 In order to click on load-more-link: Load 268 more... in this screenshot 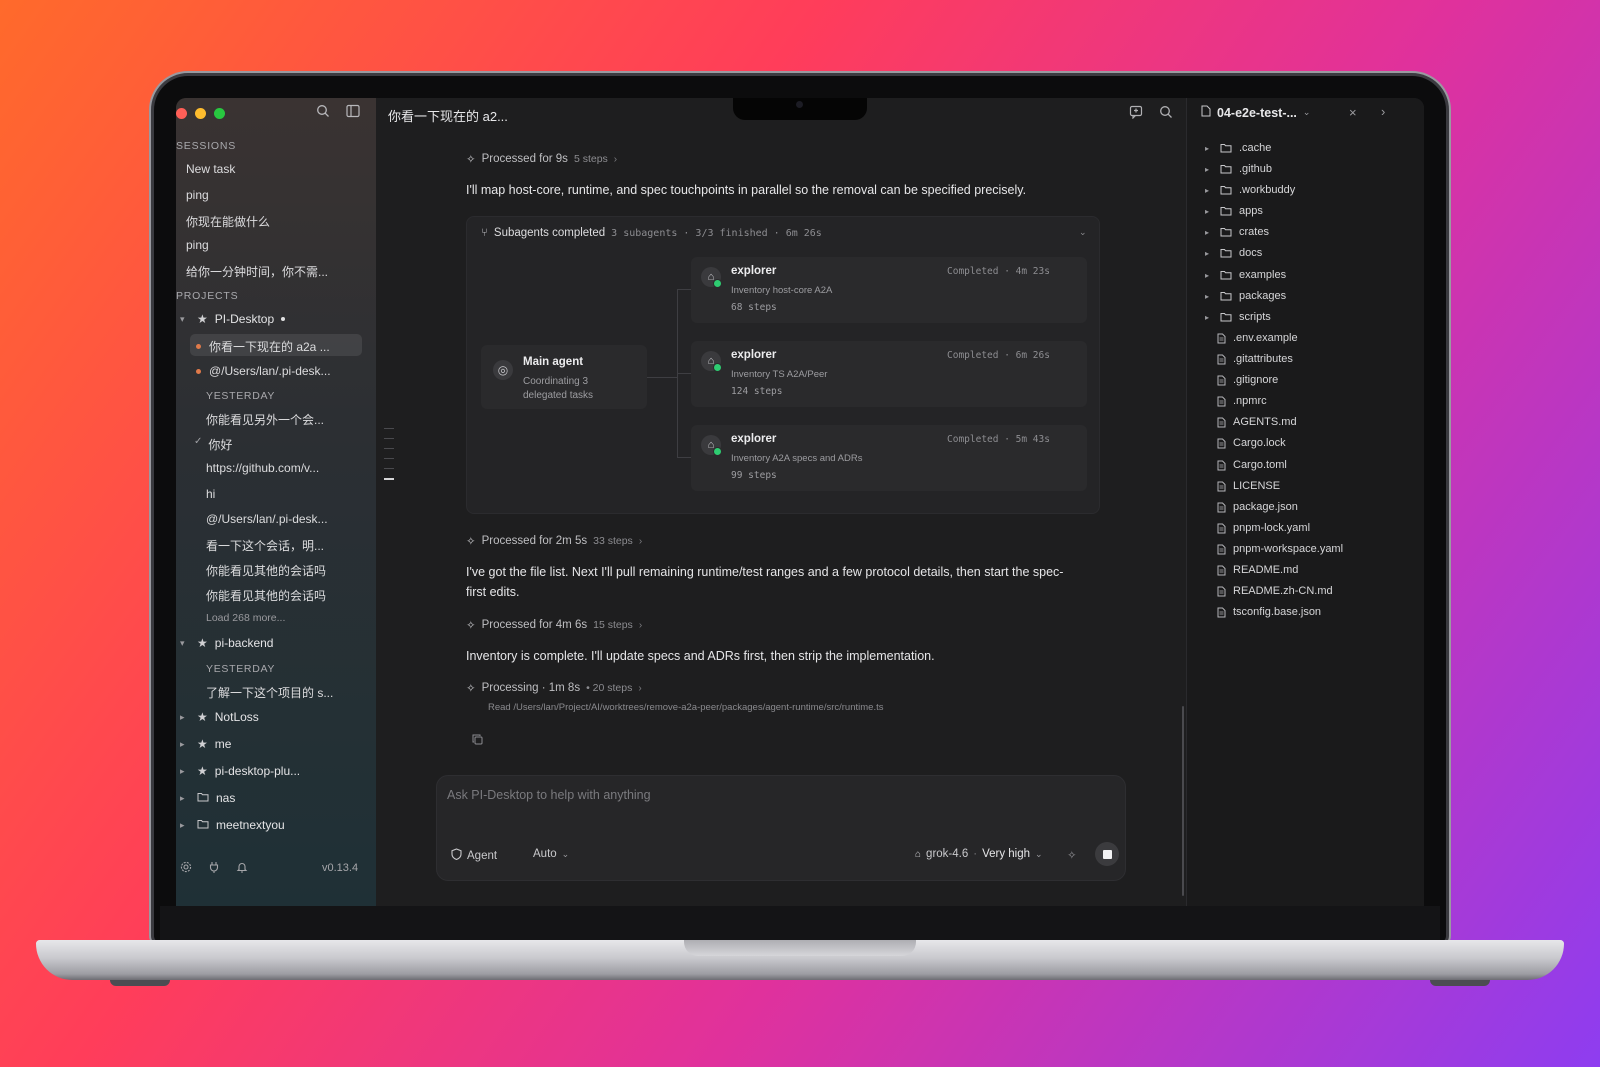, I will do `click(245, 618)`.